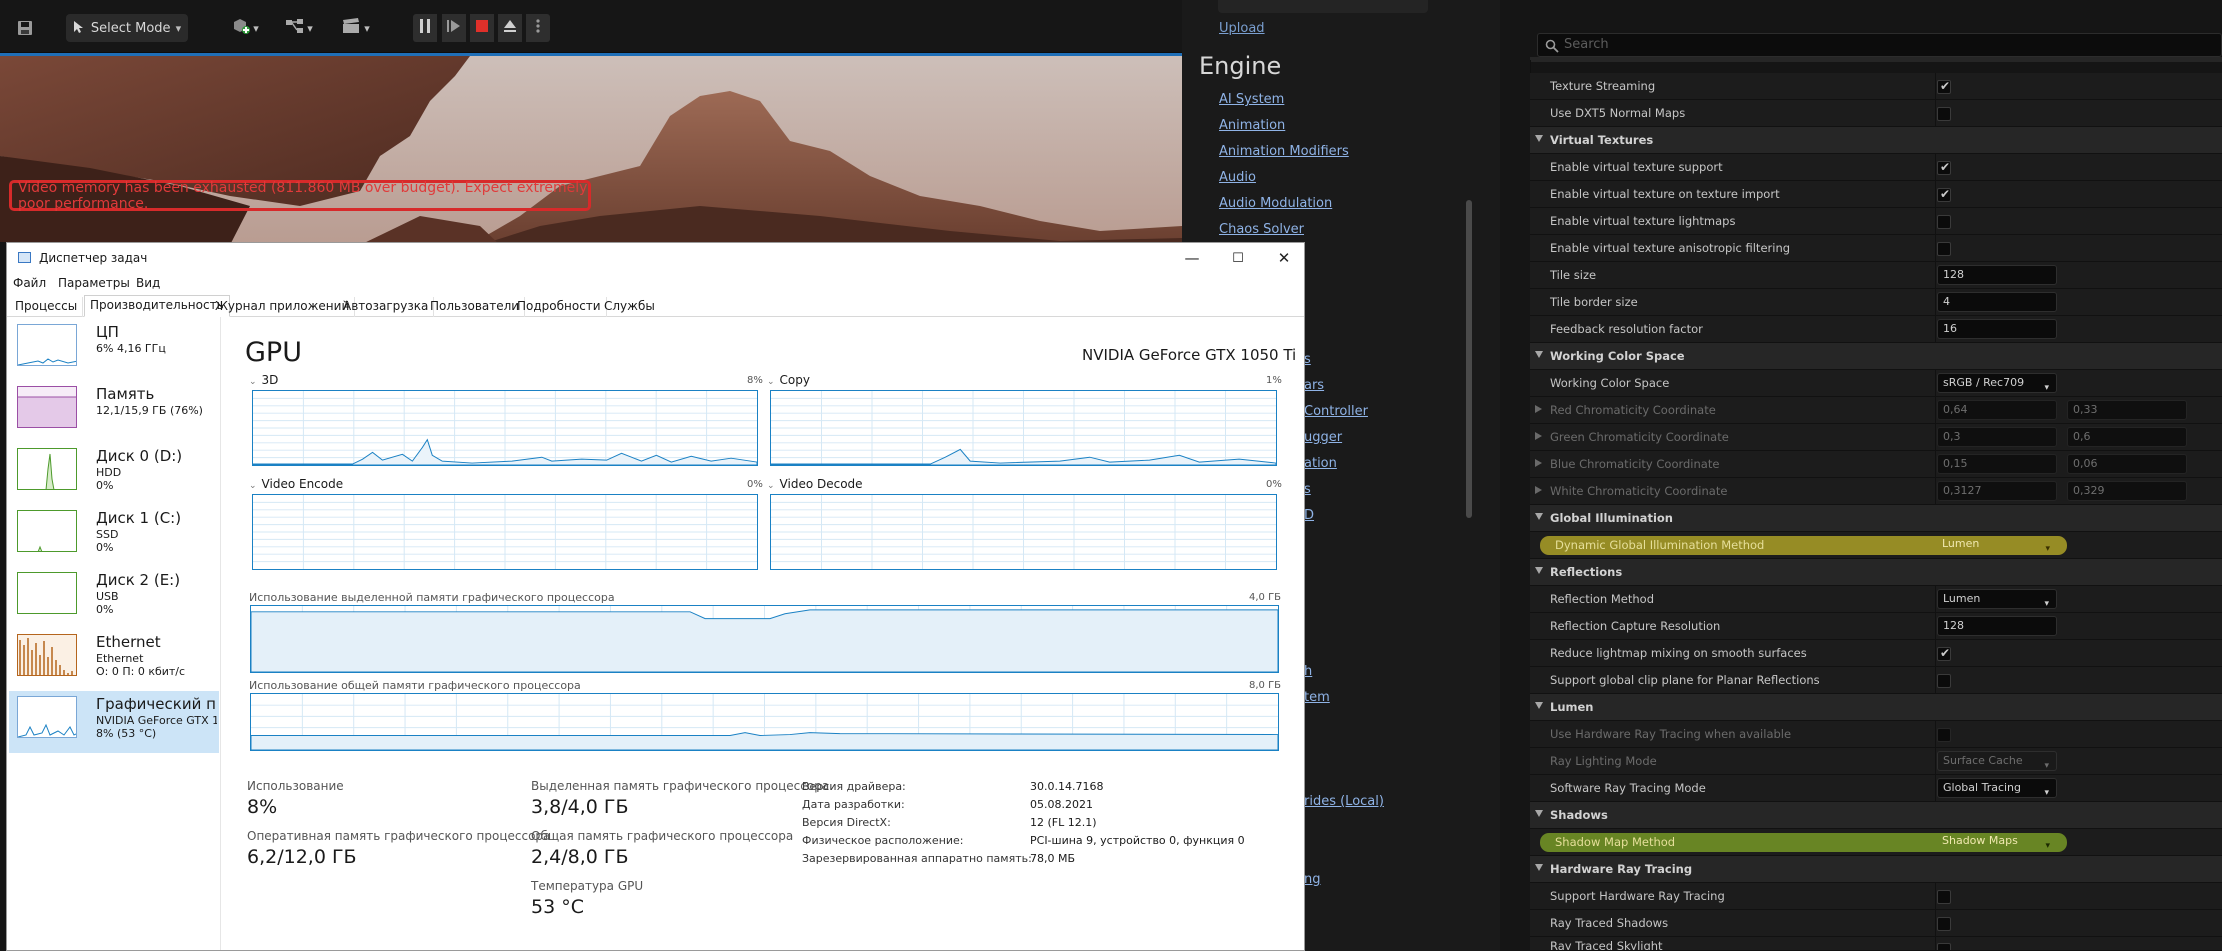 The image size is (2222, 951). What do you see at coordinates (1242, 28) in the screenshot?
I see `nav-link-upload: Upload` at bounding box center [1242, 28].